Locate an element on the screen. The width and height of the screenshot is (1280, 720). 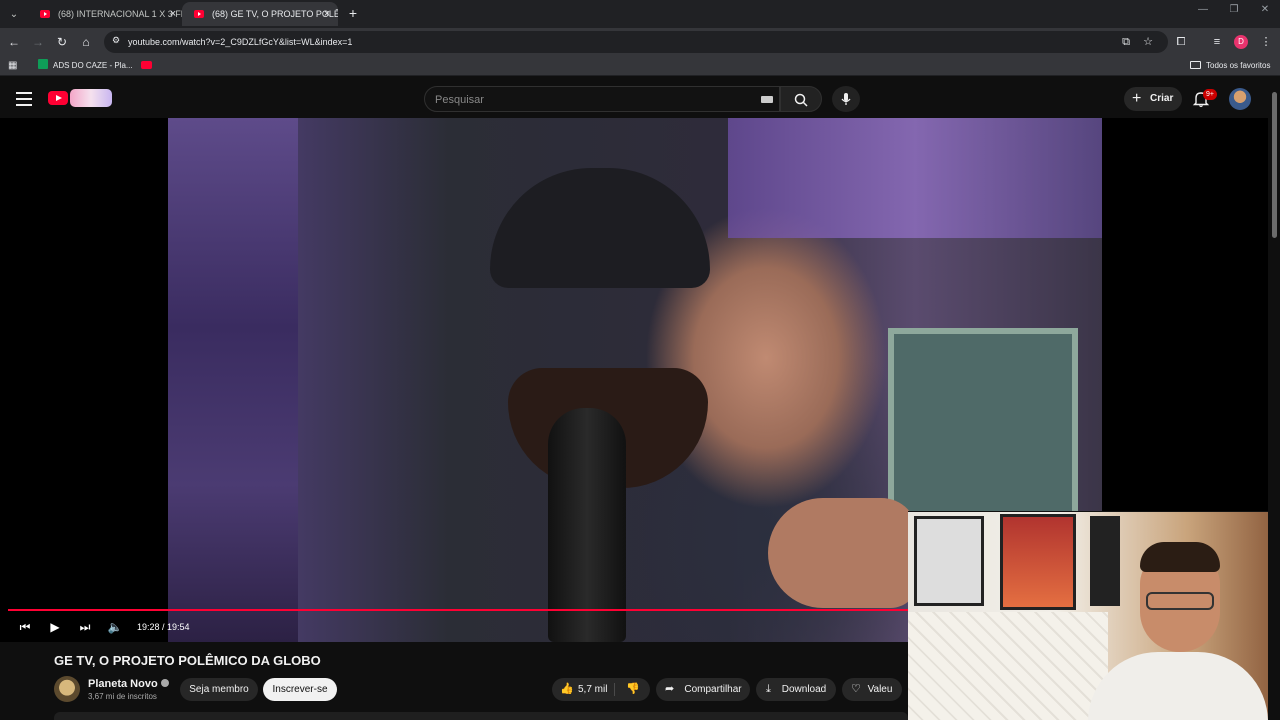
site-info-icon: ⚙ is located at coordinates (118, 41).